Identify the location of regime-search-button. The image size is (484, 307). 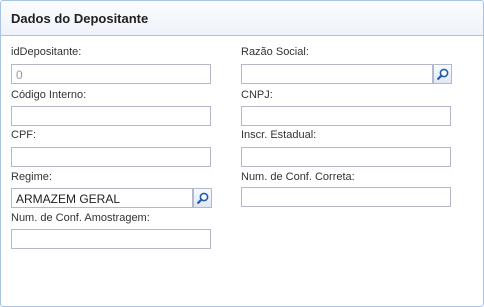
(202, 198).